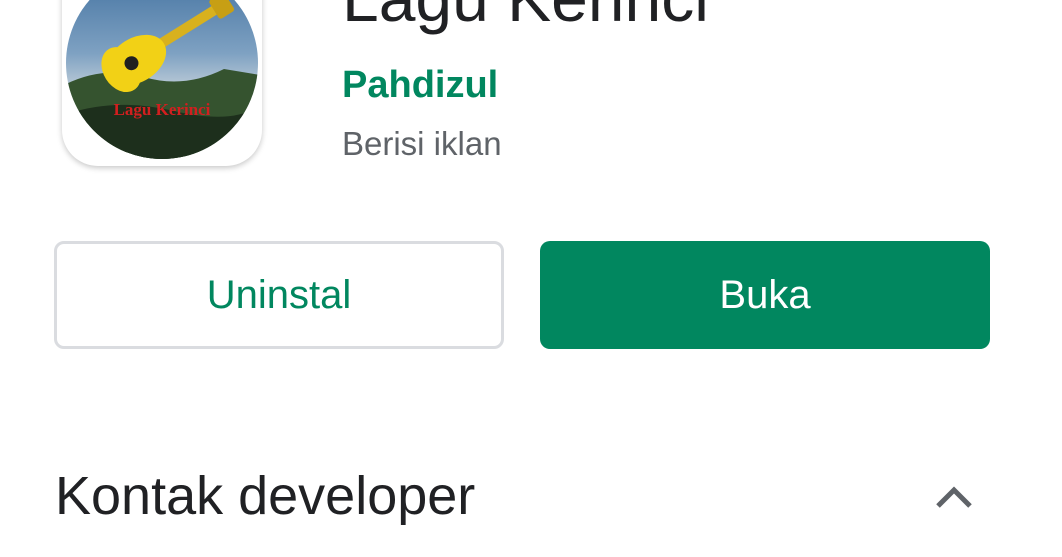 The height and width of the screenshot is (557, 1062). I want to click on app-icon: Lagu Kerinci, so click(162, 83).